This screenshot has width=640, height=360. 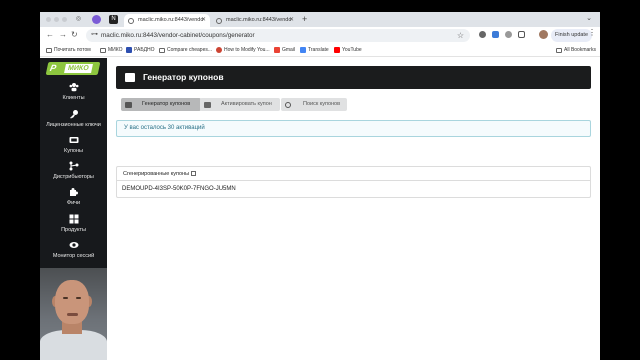 What do you see at coordinates (78, 68) in the screenshot?
I see `logo-text: МИКО` at bounding box center [78, 68].